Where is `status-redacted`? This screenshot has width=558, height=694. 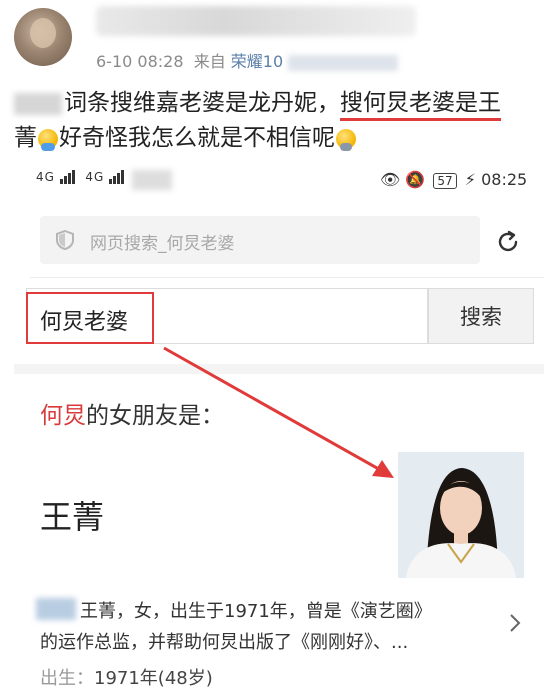
status-redacted is located at coordinates (152, 180).